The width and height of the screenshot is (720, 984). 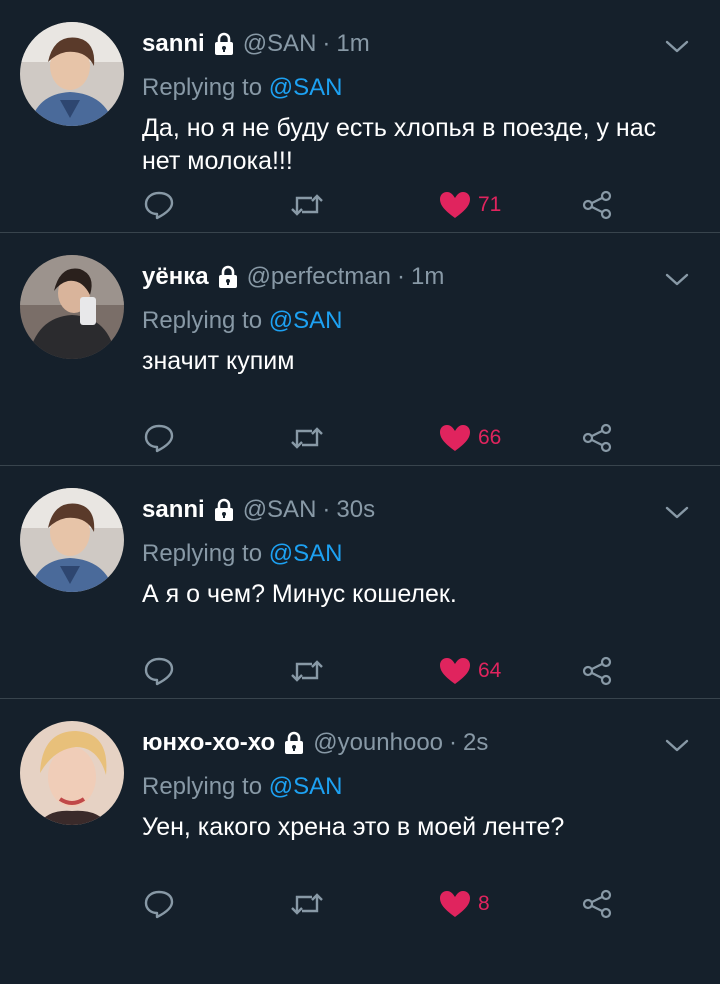 What do you see at coordinates (387, 438) in the screenshot?
I see `action-bar: 66` at bounding box center [387, 438].